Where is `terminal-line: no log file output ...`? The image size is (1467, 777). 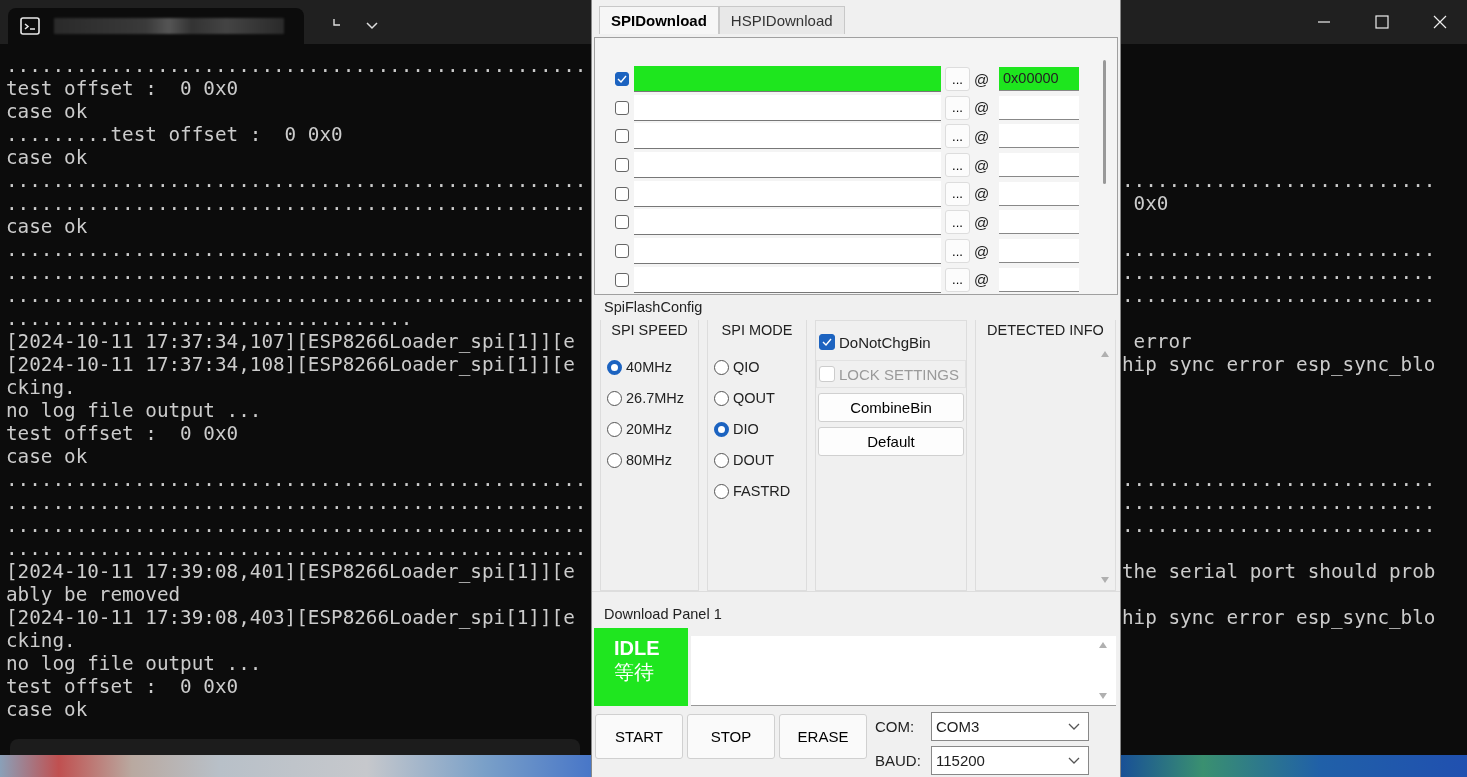 terminal-line: no log file output ... is located at coordinates (134, 410).